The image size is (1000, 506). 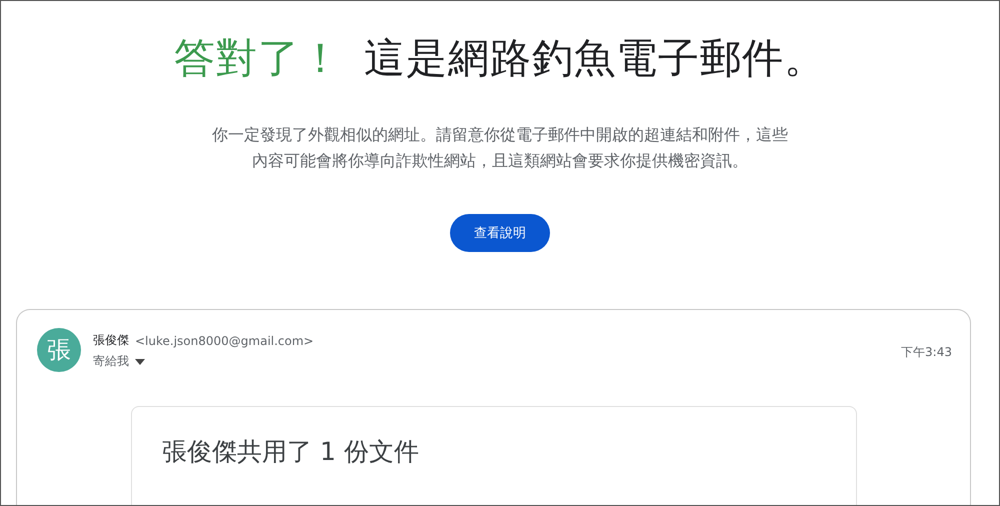 I want to click on heading-highlight: 答對了！, so click(x=258, y=58).